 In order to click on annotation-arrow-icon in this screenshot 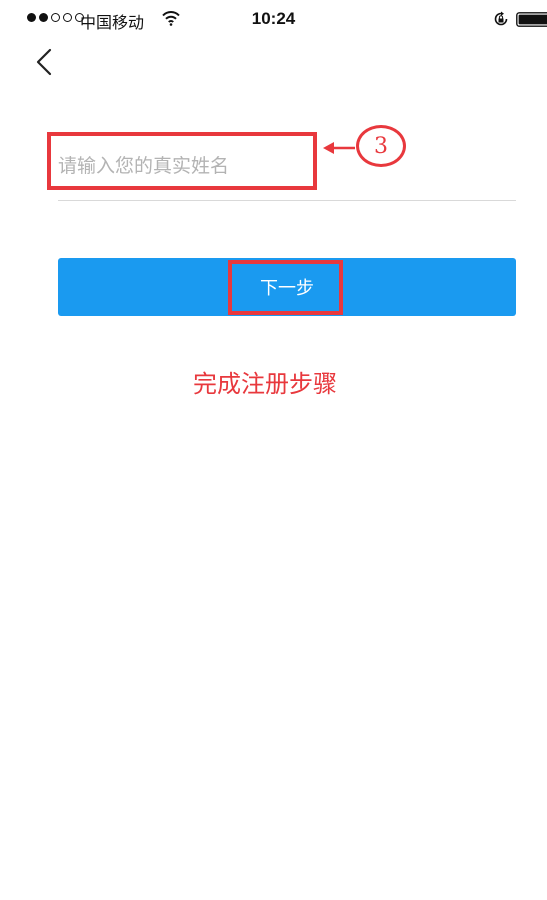, I will do `click(339, 148)`.